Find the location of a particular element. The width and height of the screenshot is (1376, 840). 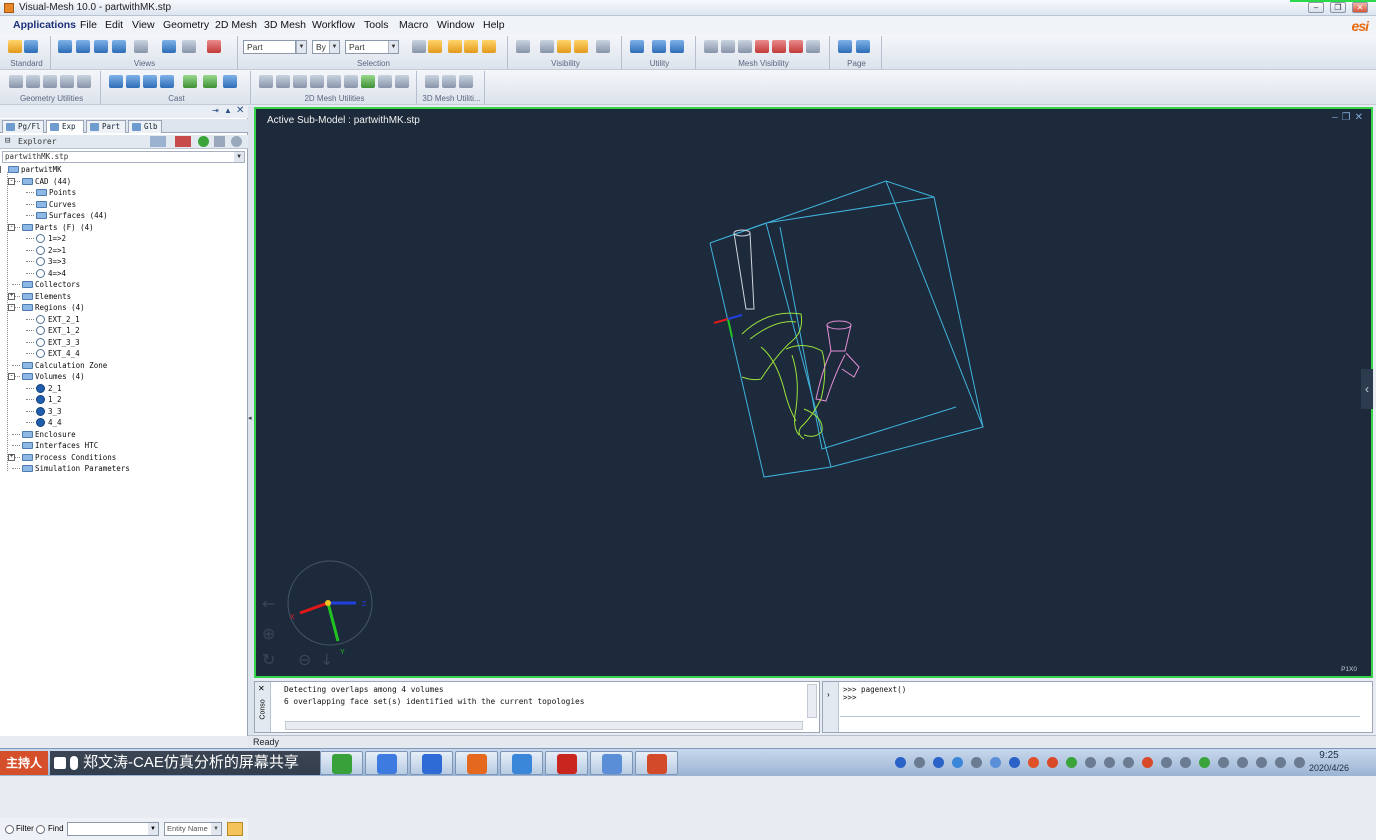

mesh2d-6-icon is located at coordinates (351, 81).